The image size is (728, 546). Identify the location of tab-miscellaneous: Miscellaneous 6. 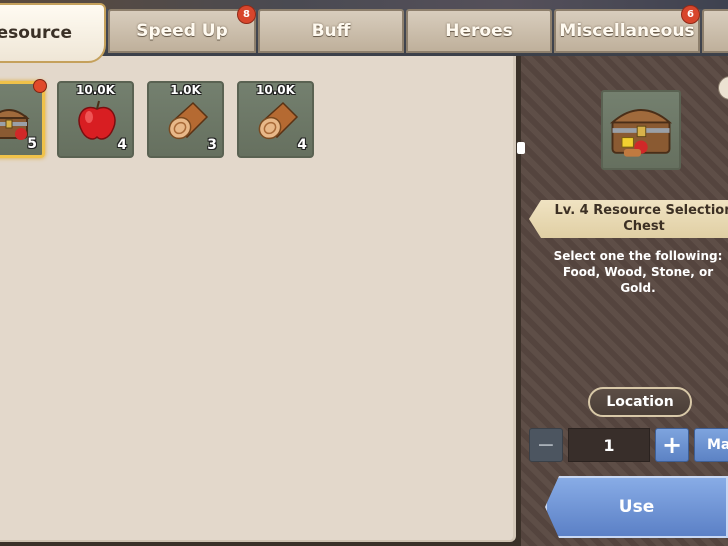
(627, 29).